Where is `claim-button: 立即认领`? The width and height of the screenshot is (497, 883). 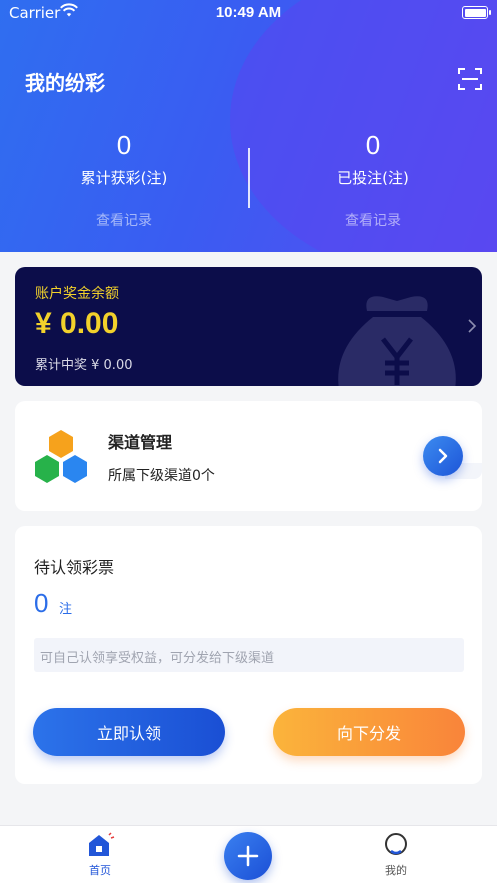 claim-button: 立即认领 is located at coordinates (129, 732).